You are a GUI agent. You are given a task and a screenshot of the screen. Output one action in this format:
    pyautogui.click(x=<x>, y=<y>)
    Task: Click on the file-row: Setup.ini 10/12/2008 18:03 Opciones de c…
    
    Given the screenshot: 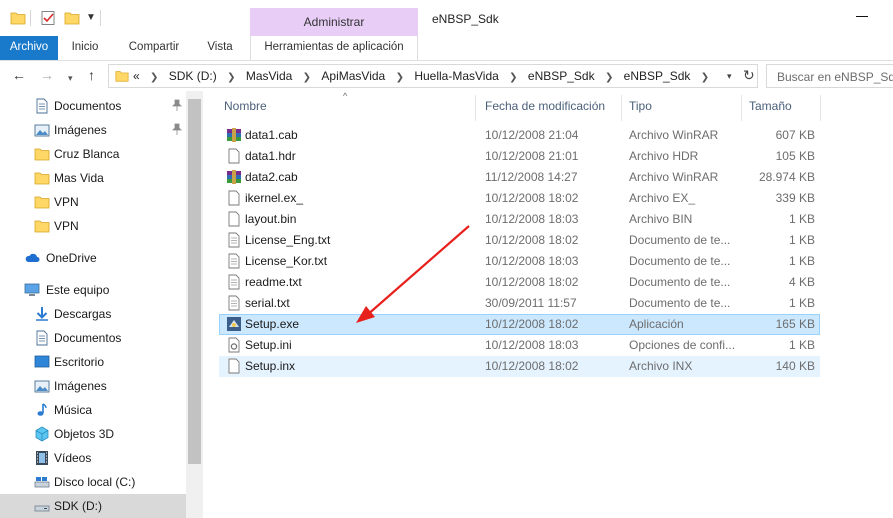 What is the action you would take?
    pyautogui.click(x=519, y=345)
    